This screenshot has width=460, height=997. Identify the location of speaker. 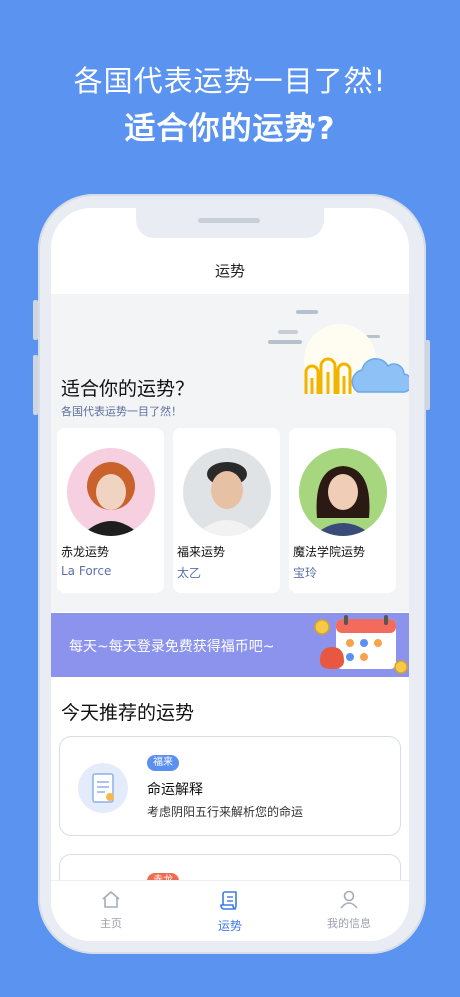
(229, 220).